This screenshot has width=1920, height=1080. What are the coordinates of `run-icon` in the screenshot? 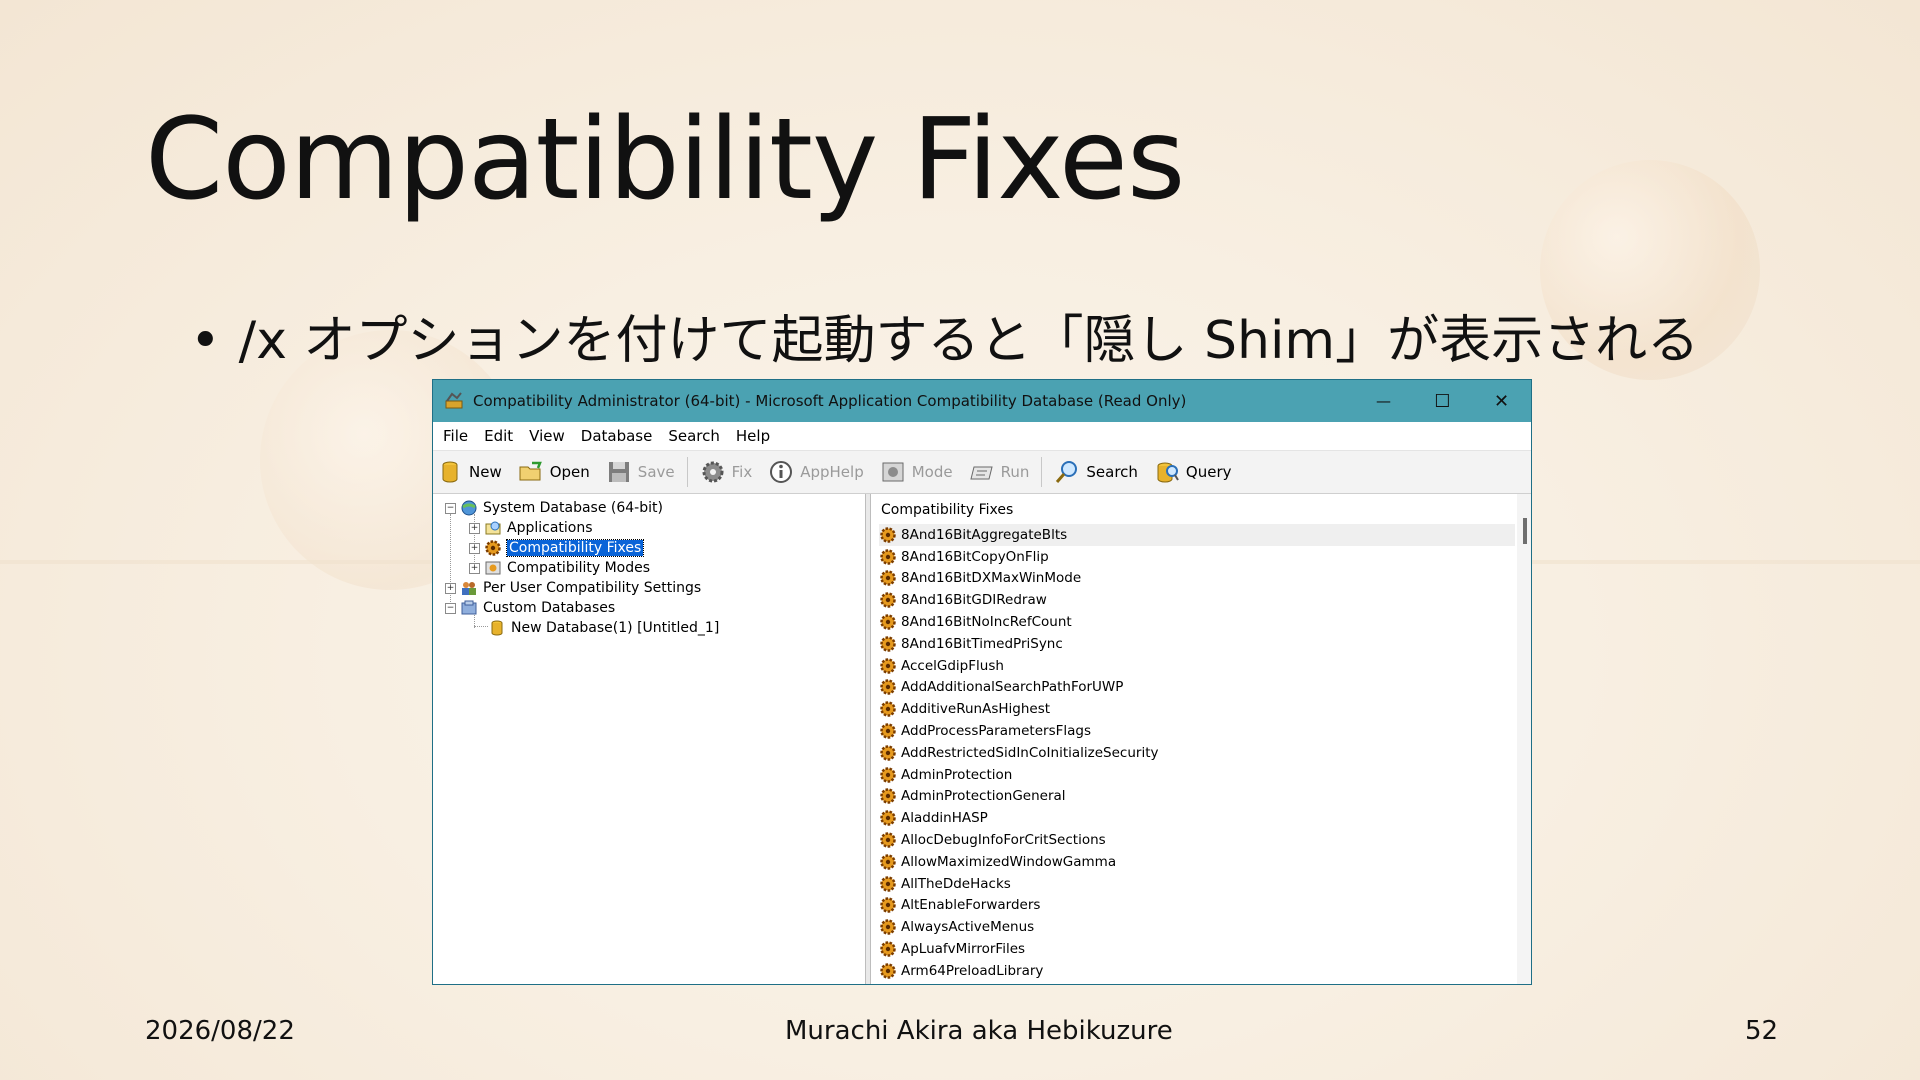 It's located at (981, 473).